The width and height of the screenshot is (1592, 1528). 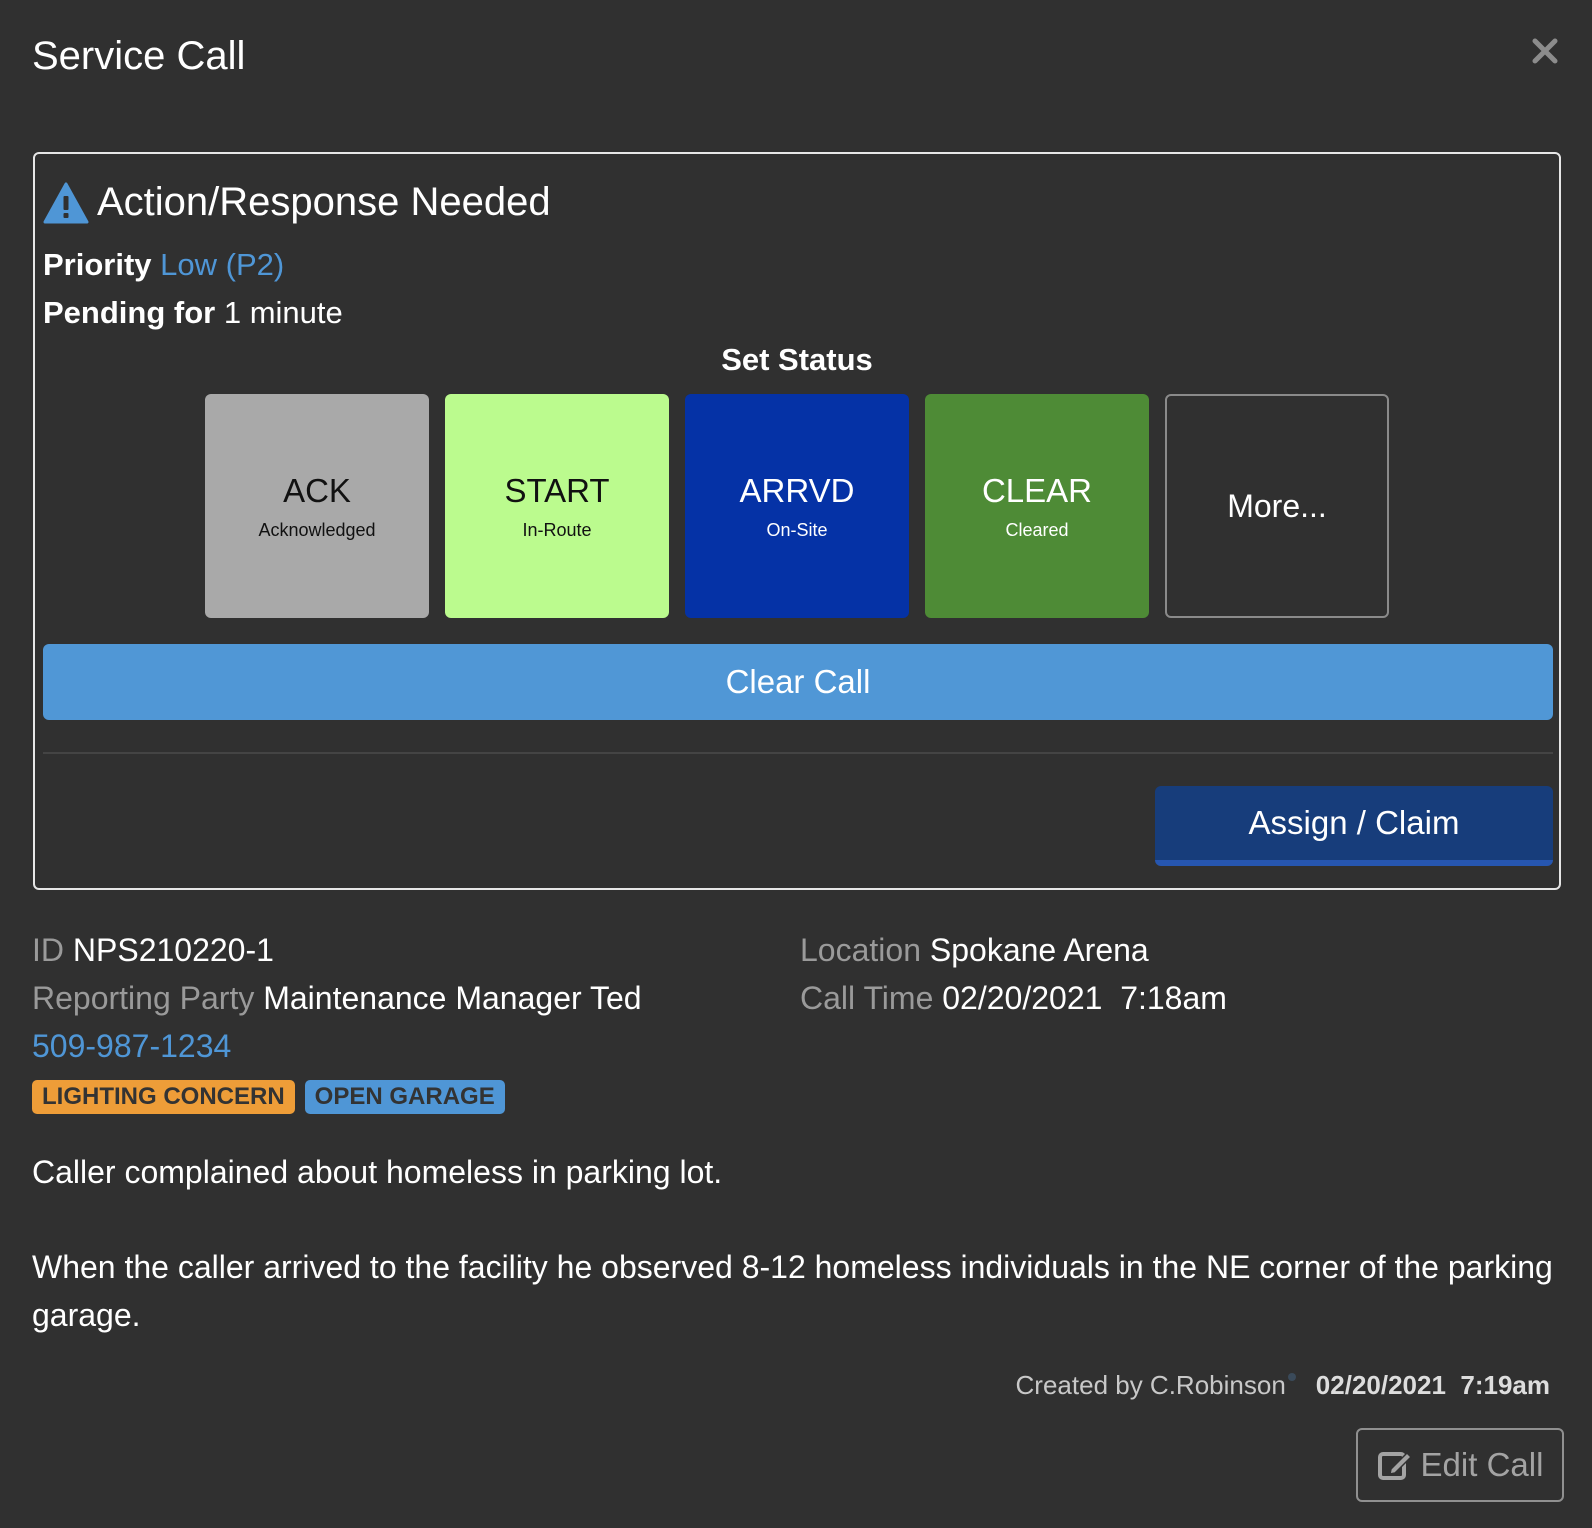 I want to click on status-clear-button: CLEAR Cleared, so click(x=1037, y=506).